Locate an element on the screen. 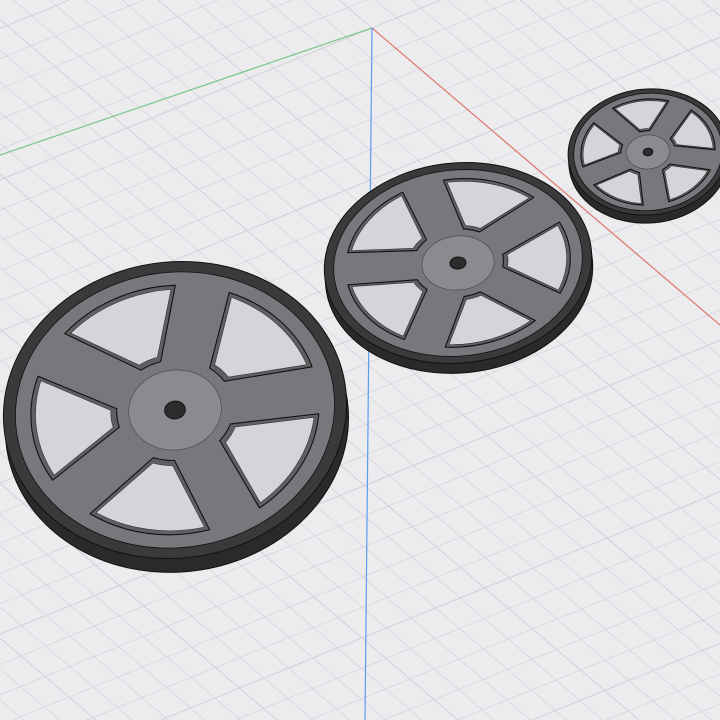 Image resolution: width=720 pixels, height=720 pixels. wheel-small is located at coordinates (641, 155).